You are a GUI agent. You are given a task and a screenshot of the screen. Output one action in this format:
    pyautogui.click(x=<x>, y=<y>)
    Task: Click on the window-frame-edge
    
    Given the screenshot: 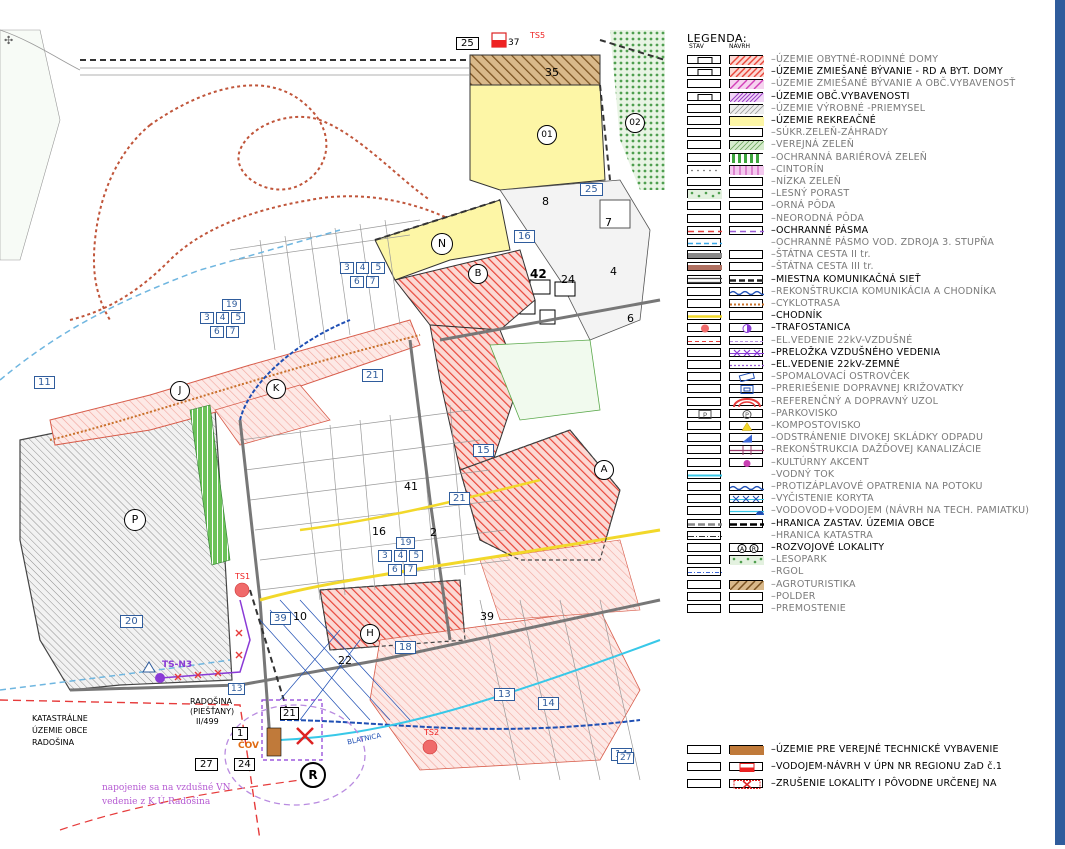 What is the action you would take?
    pyautogui.click(x=1060, y=422)
    